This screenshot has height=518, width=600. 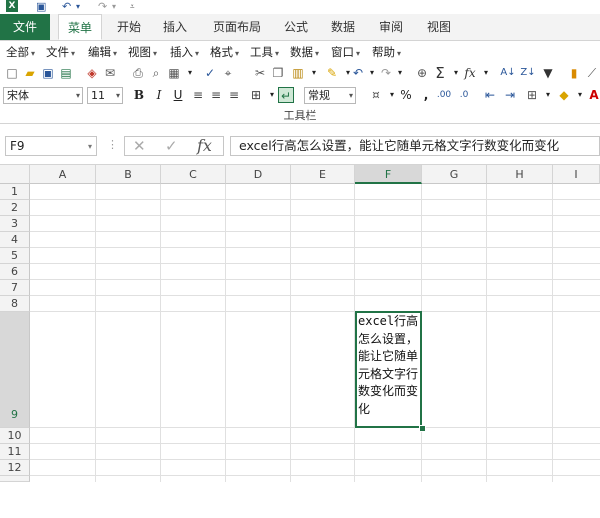 What do you see at coordinates (15, 272) in the screenshot?
I see `row-header-6: 6` at bounding box center [15, 272].